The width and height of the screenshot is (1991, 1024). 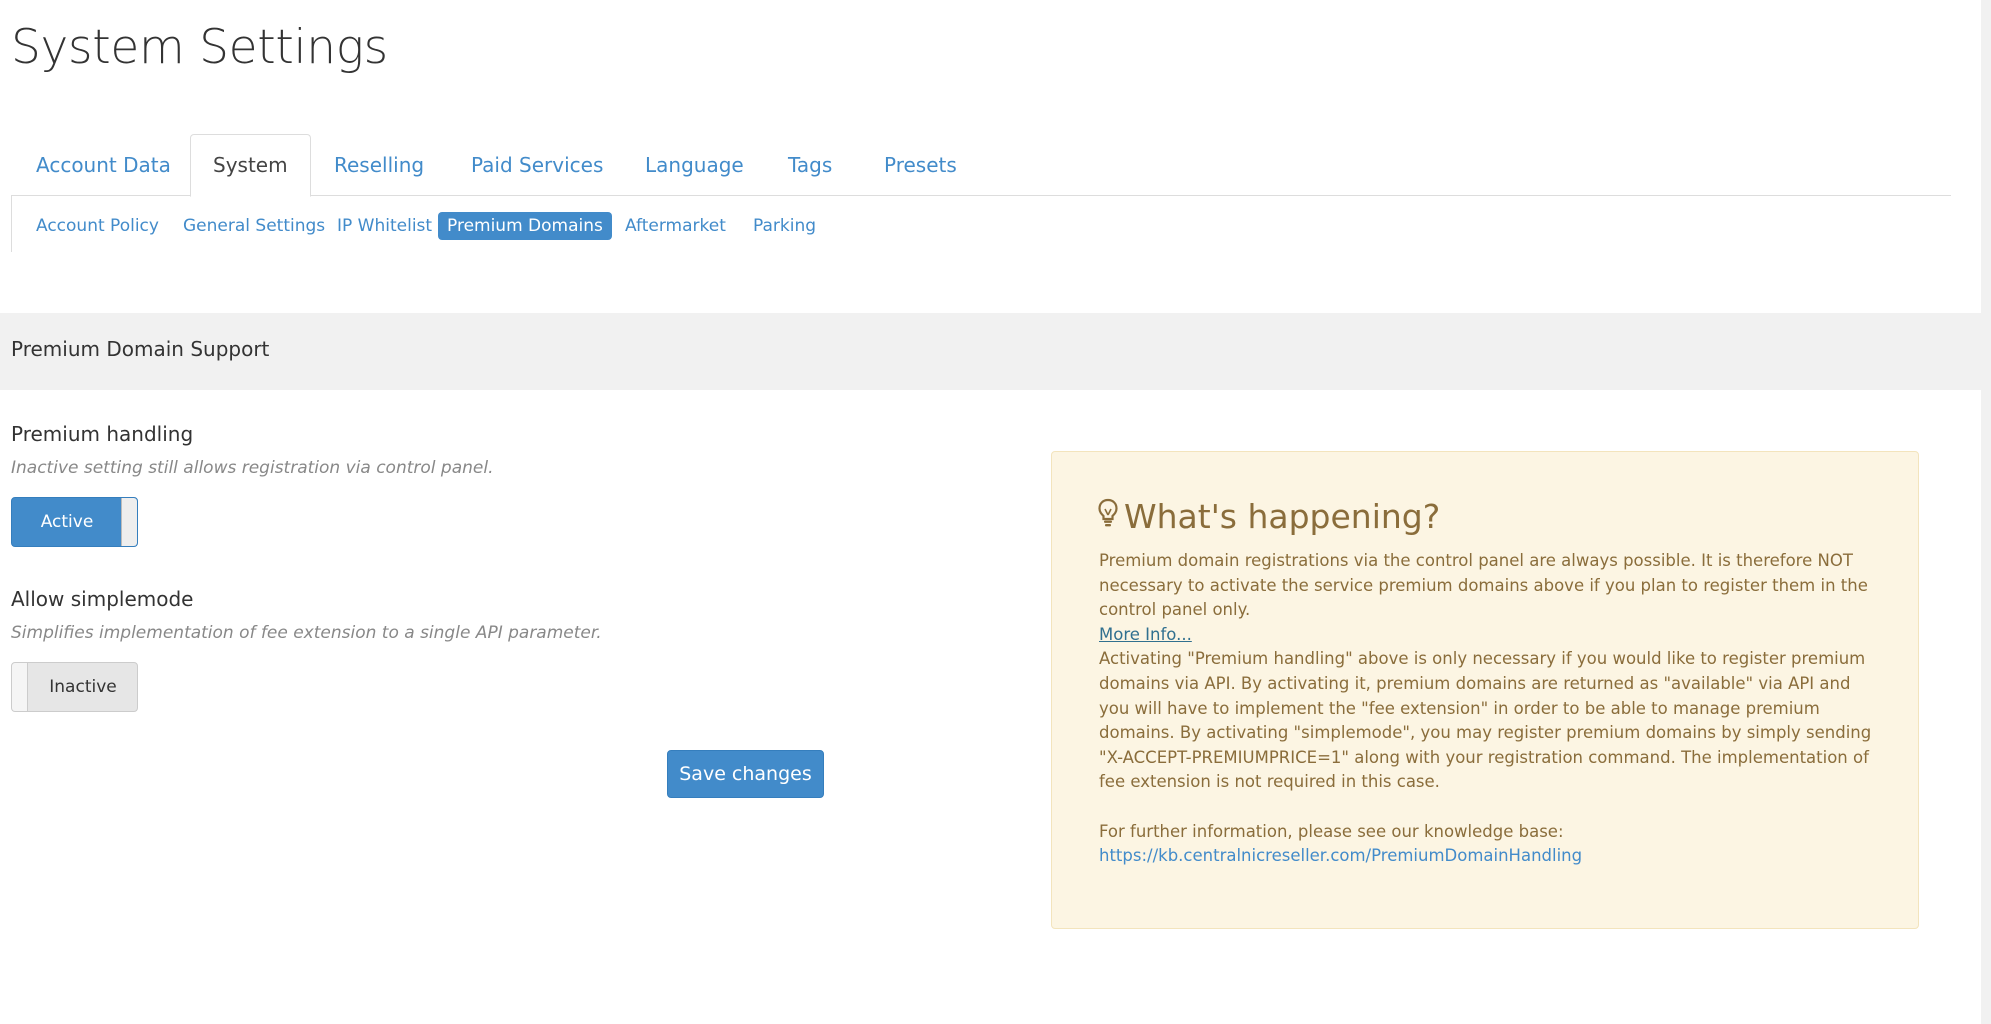 I want to click on subtab-account-policy: Account Policy, so click(x=97, y=226).